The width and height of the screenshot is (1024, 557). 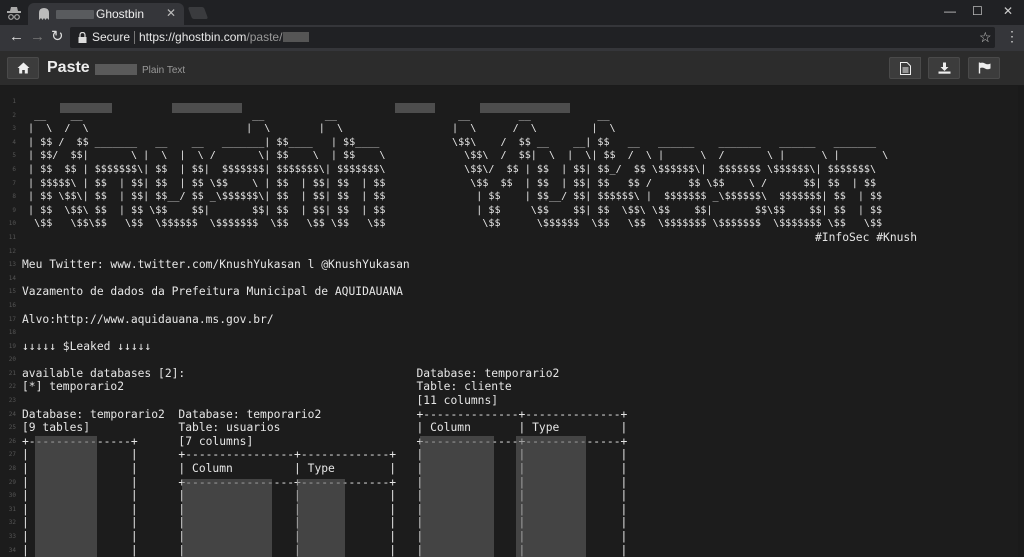 I want to click on line-number: 4, so click(x=14, y=142).